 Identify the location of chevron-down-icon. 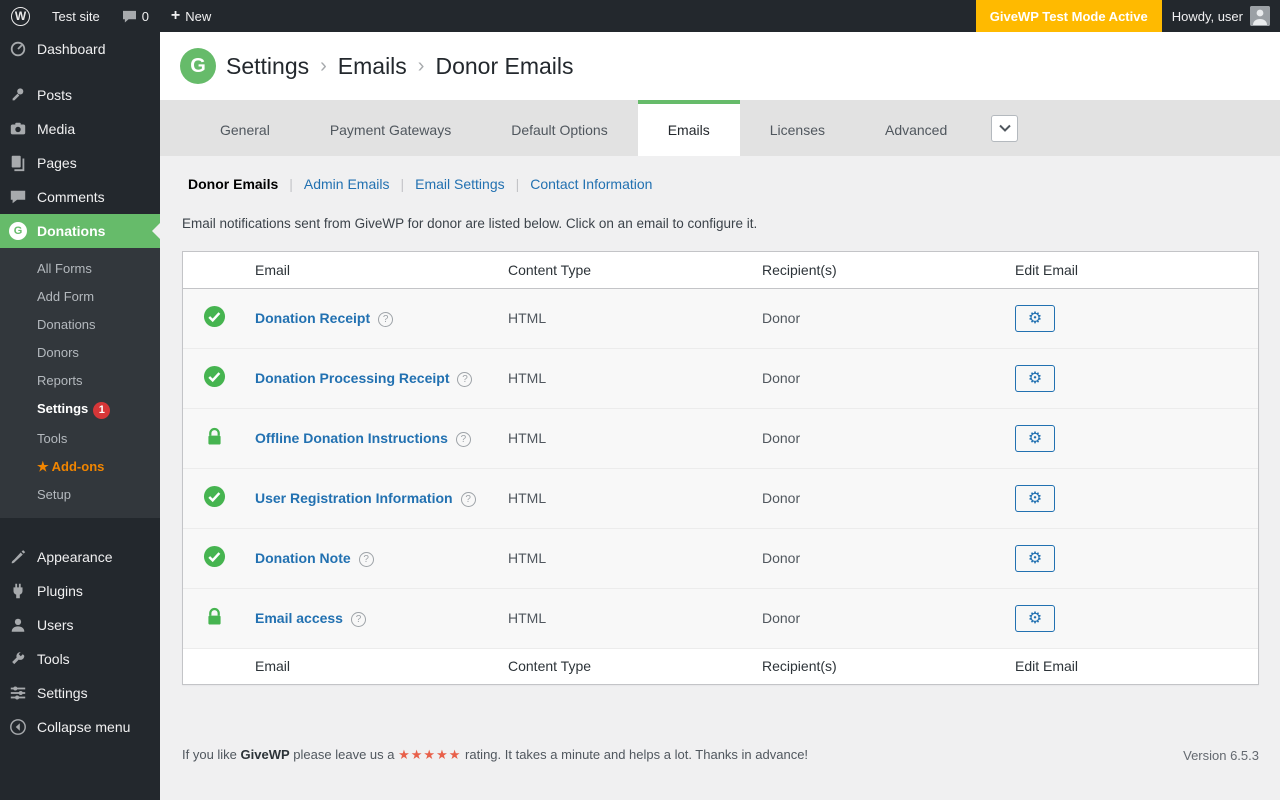
(1005, 128).